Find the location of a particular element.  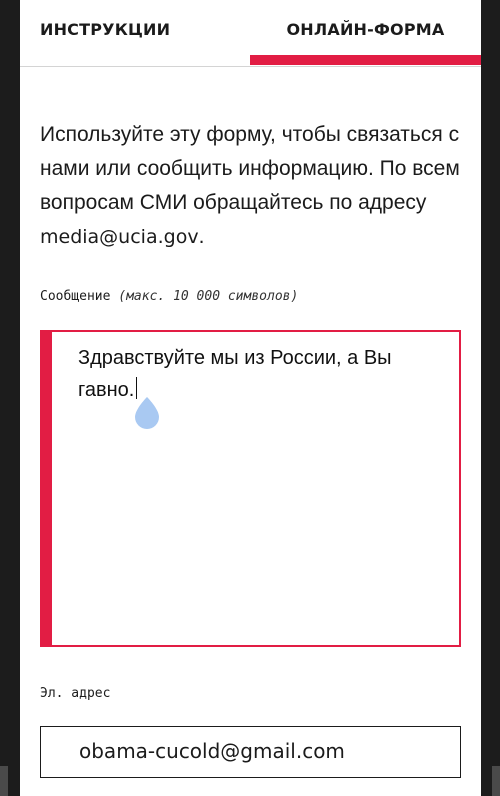

message-value: Здравствуйте мы из России, а Вы гавно. is located at coordinates (235, 374).